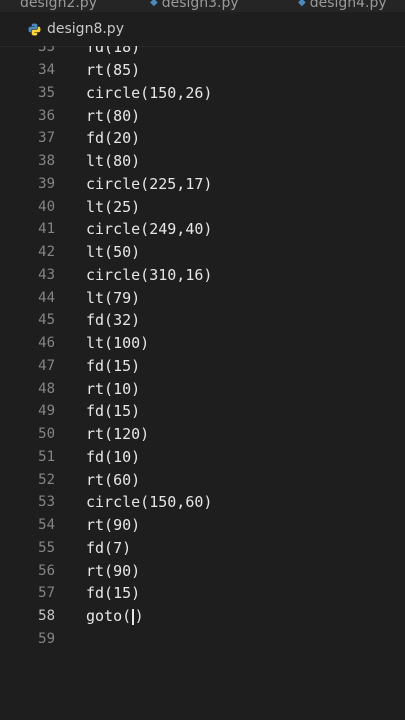 The height and width of the screenshot is (720, 405). Describe the element at coordinates (46, 434) in the screenshot. I see `line-number: 50` at that location.